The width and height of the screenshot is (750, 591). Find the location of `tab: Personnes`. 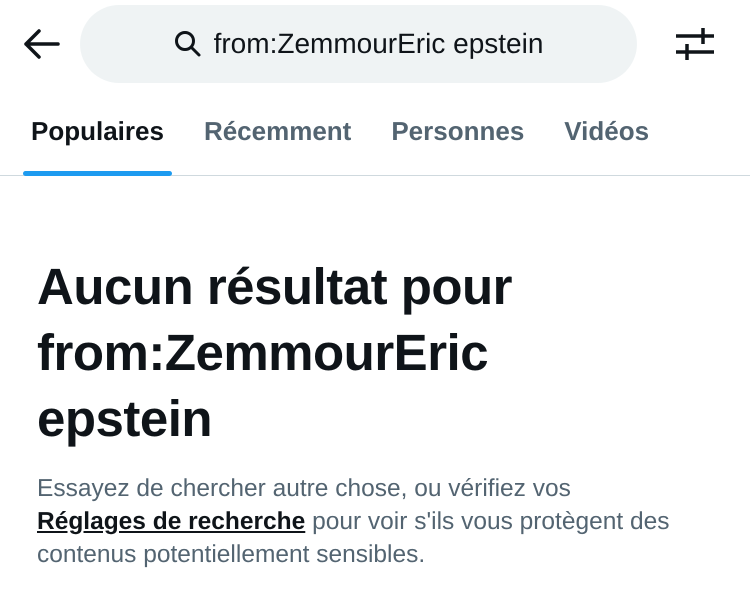

tab: Personnes is located at coordinates (457, 131).